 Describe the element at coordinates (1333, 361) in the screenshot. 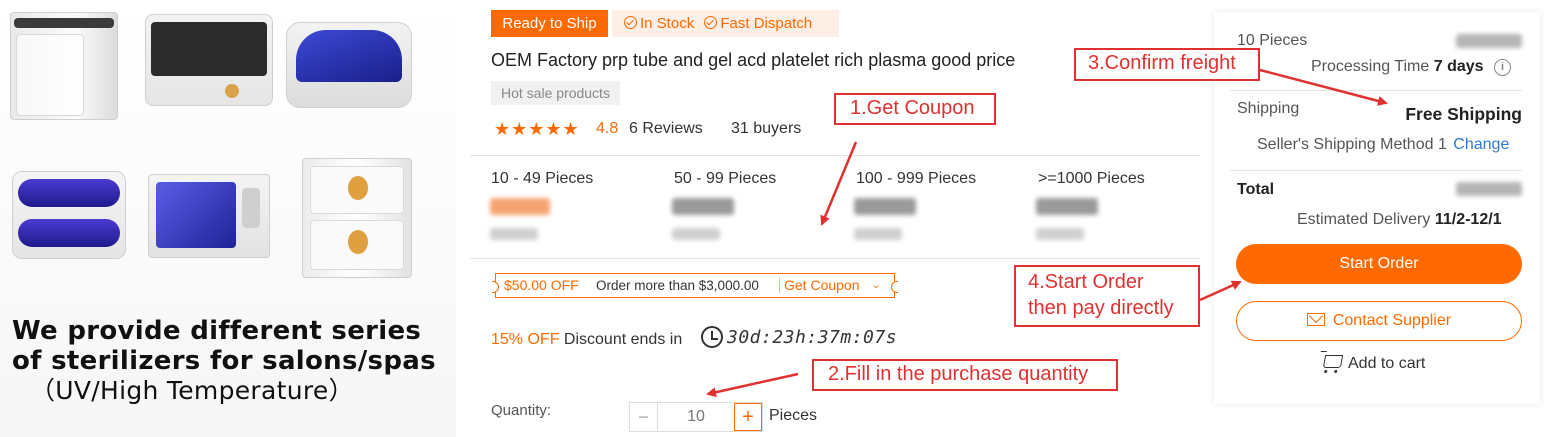

I see `cart-icon` at that location.